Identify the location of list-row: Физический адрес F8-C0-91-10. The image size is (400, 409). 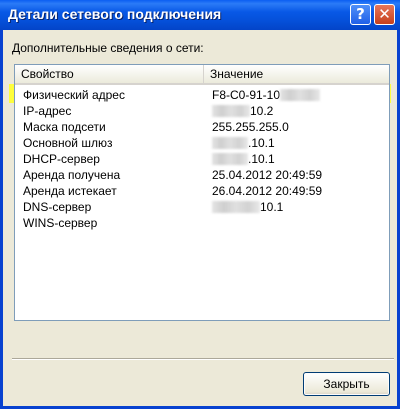
(202, 95).